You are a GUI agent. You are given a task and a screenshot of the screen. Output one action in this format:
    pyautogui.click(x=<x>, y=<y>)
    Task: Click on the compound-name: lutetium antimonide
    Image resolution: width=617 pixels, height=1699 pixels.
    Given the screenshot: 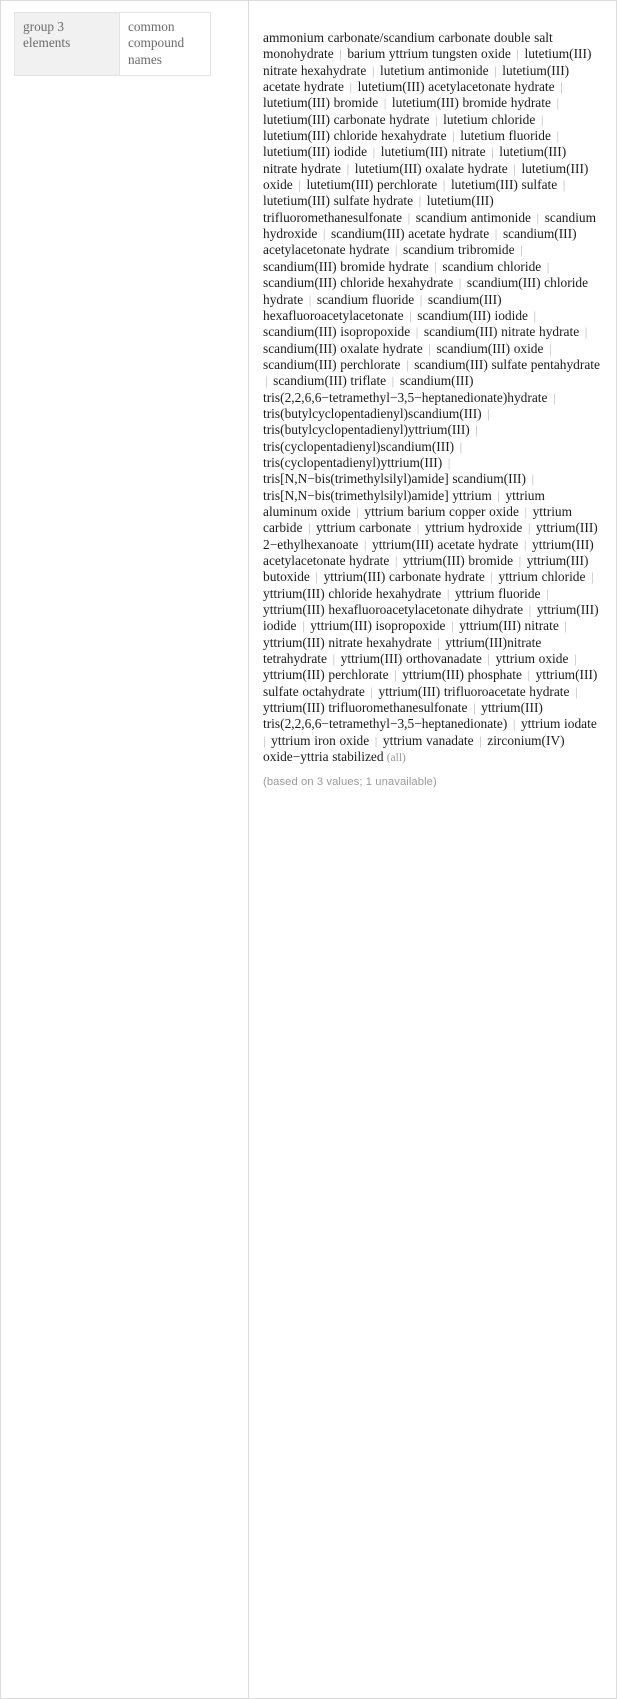 What is the action you would take?
    pyautogui.click(x=434, y=70)
    